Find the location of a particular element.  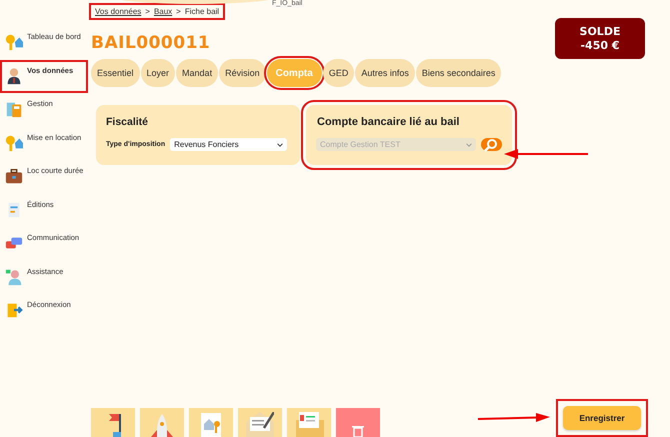

breadcrumb-current: Fiche bail is located at coordinates (202, 11).